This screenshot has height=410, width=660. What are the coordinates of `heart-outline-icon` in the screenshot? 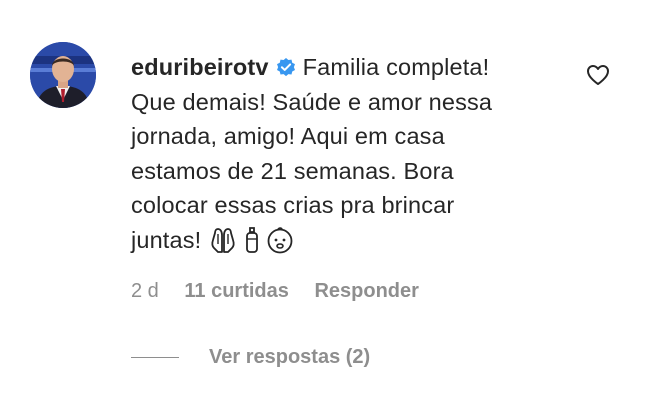 It's located at (598, 75).